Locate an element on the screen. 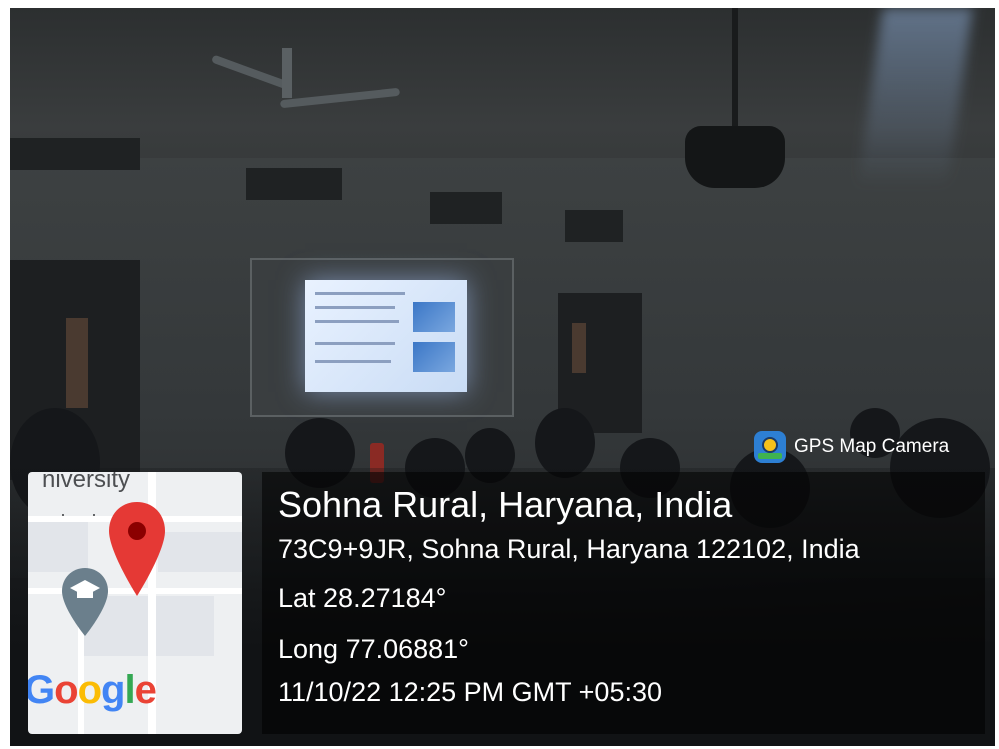 This screenshot has width=999, height=749. app-badge-label: GPS Map Camera is located at coordinates (872, 446).